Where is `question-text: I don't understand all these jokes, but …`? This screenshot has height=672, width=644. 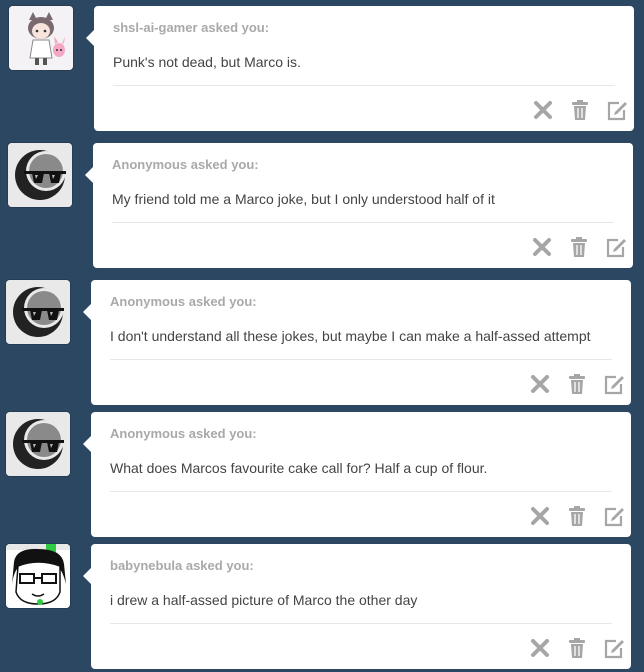 question-text: I don't understand all these jokes, but … is located at coordinates (350, 336).